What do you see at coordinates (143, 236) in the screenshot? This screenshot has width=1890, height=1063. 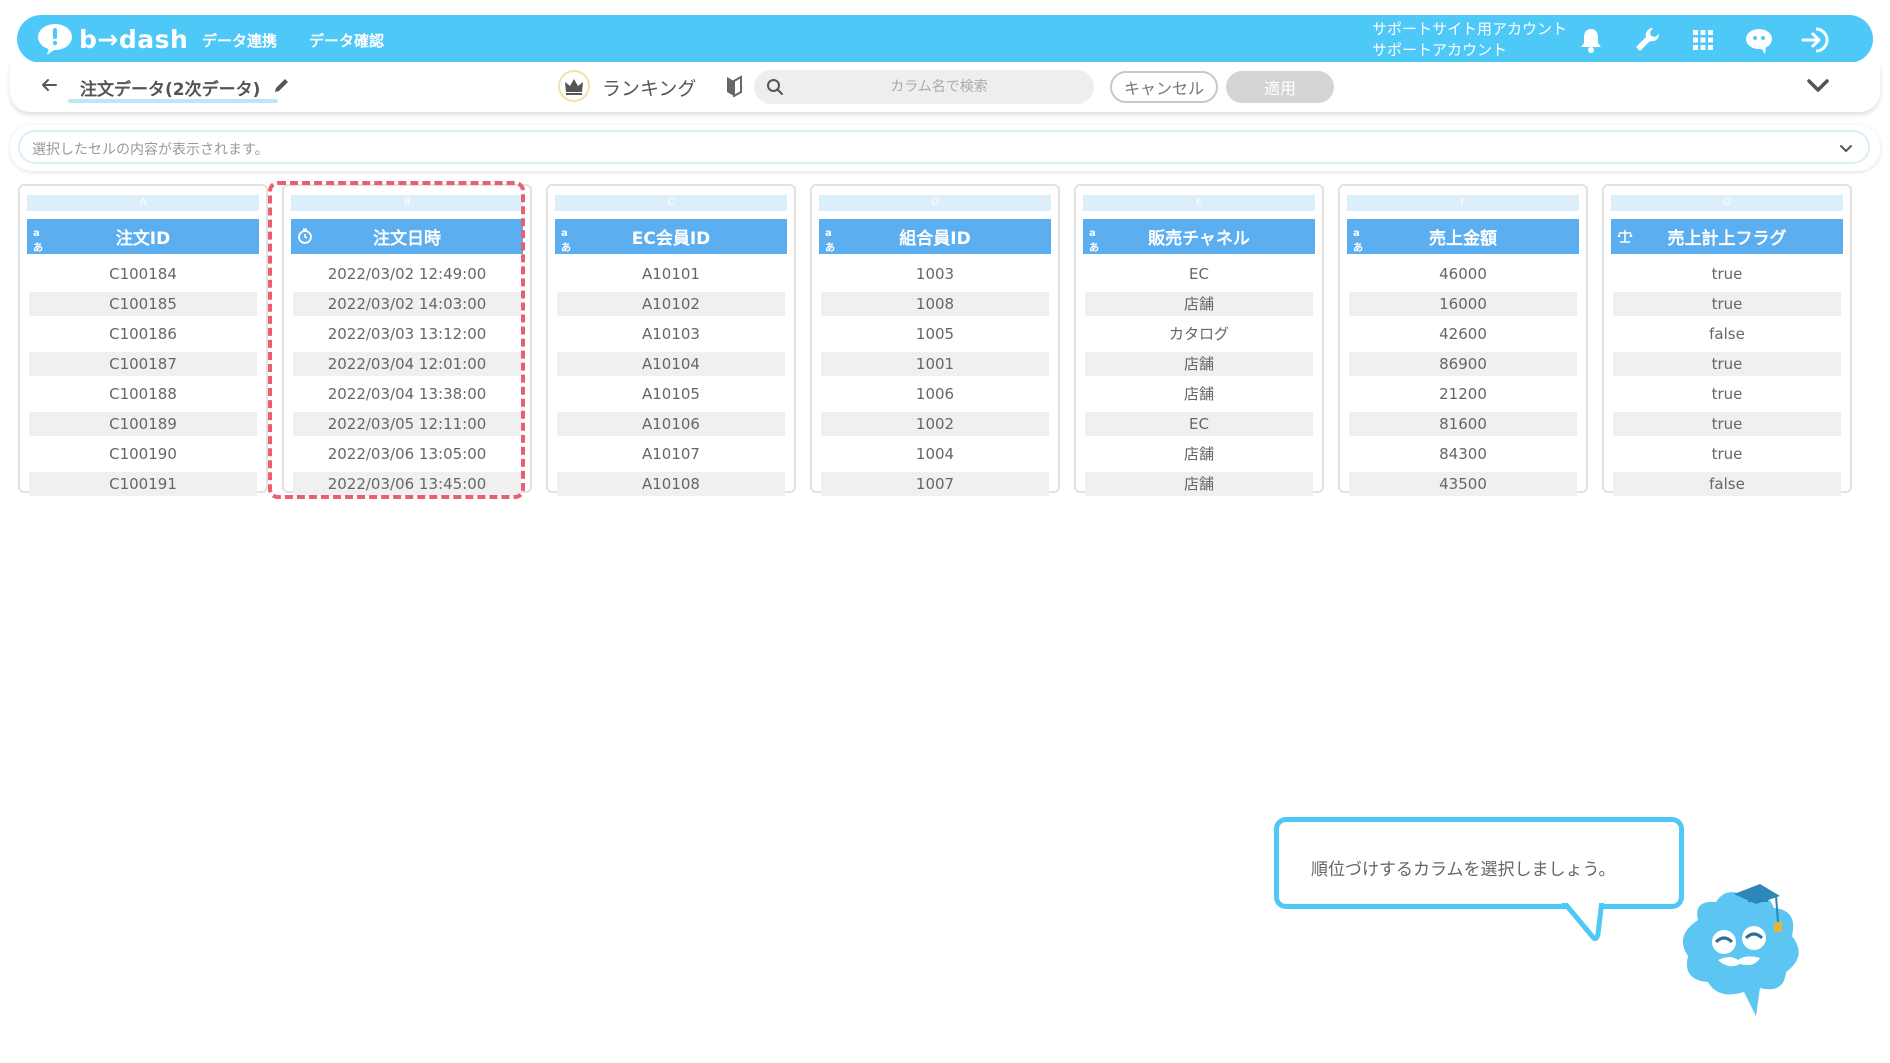 I see `column-header: aあ 注文ID` at bounding box center [143, 236].